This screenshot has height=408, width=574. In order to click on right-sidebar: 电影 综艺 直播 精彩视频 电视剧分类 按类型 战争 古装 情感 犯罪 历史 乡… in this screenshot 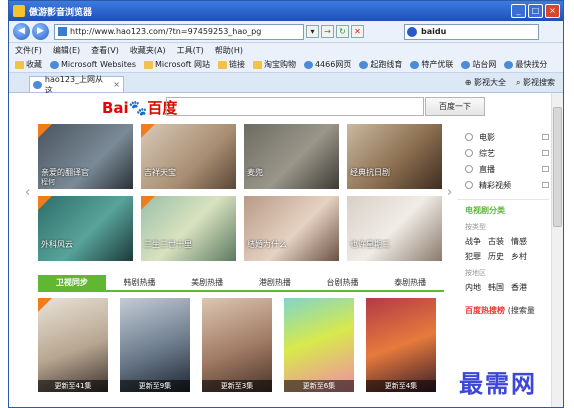, I will do `click(503, 222)`.